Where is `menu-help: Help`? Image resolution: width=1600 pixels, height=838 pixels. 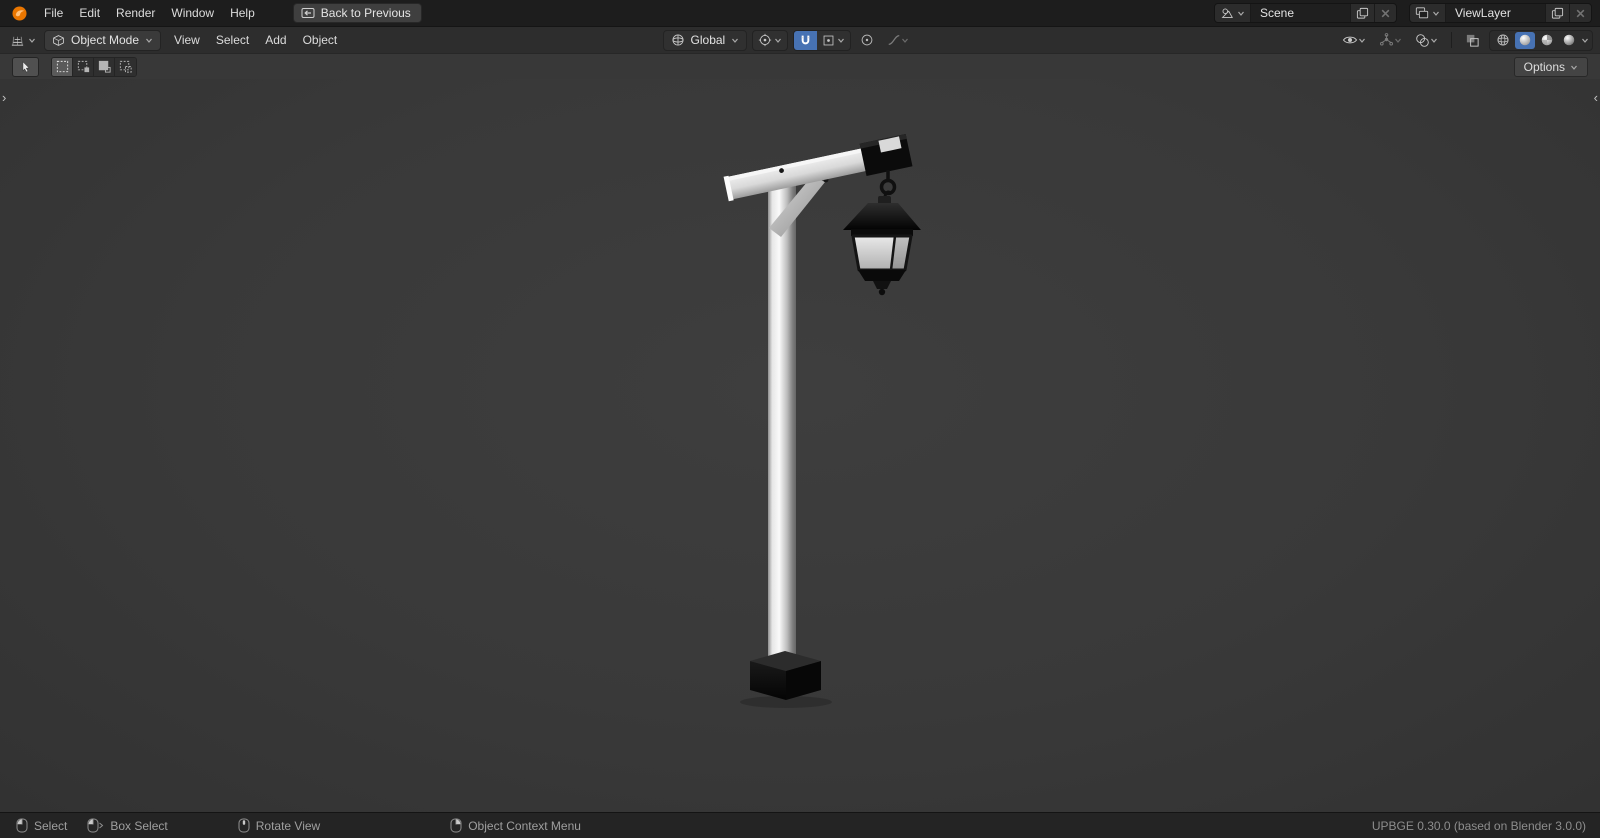
menu-help: Help is located at coordinates (242, 13).